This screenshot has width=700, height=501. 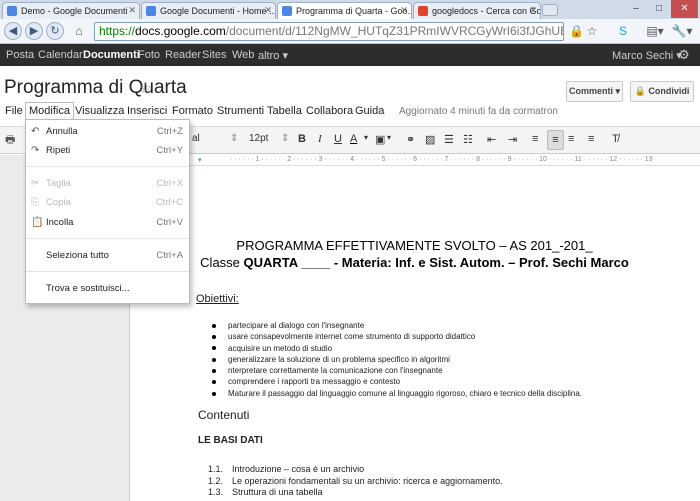 I want to click on print-icon: 🖶, so click(x=10, y=140).